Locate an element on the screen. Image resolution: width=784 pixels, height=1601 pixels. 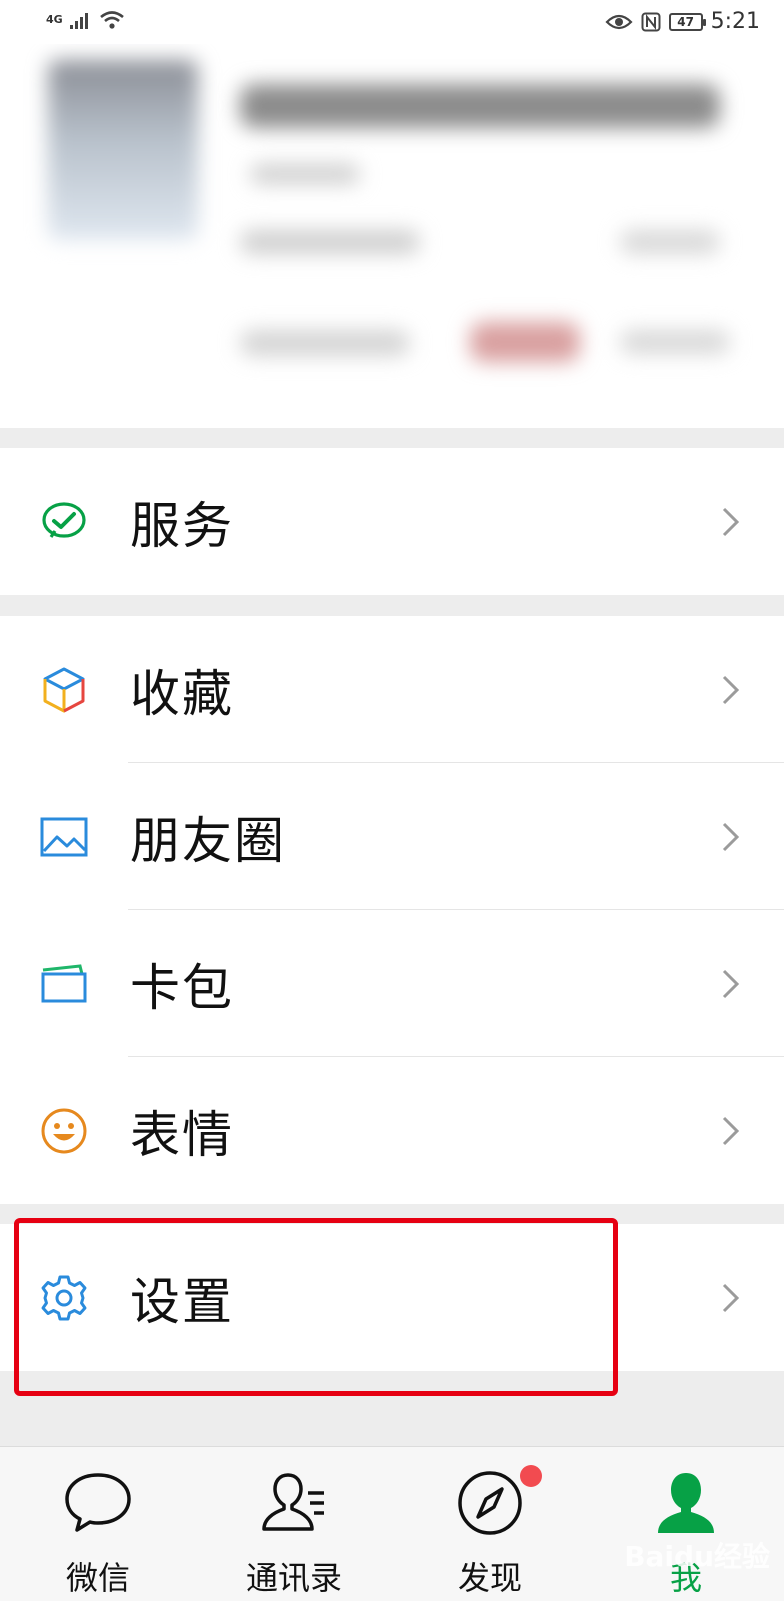
card-wallet-icon is located at coordinates (64, 984).